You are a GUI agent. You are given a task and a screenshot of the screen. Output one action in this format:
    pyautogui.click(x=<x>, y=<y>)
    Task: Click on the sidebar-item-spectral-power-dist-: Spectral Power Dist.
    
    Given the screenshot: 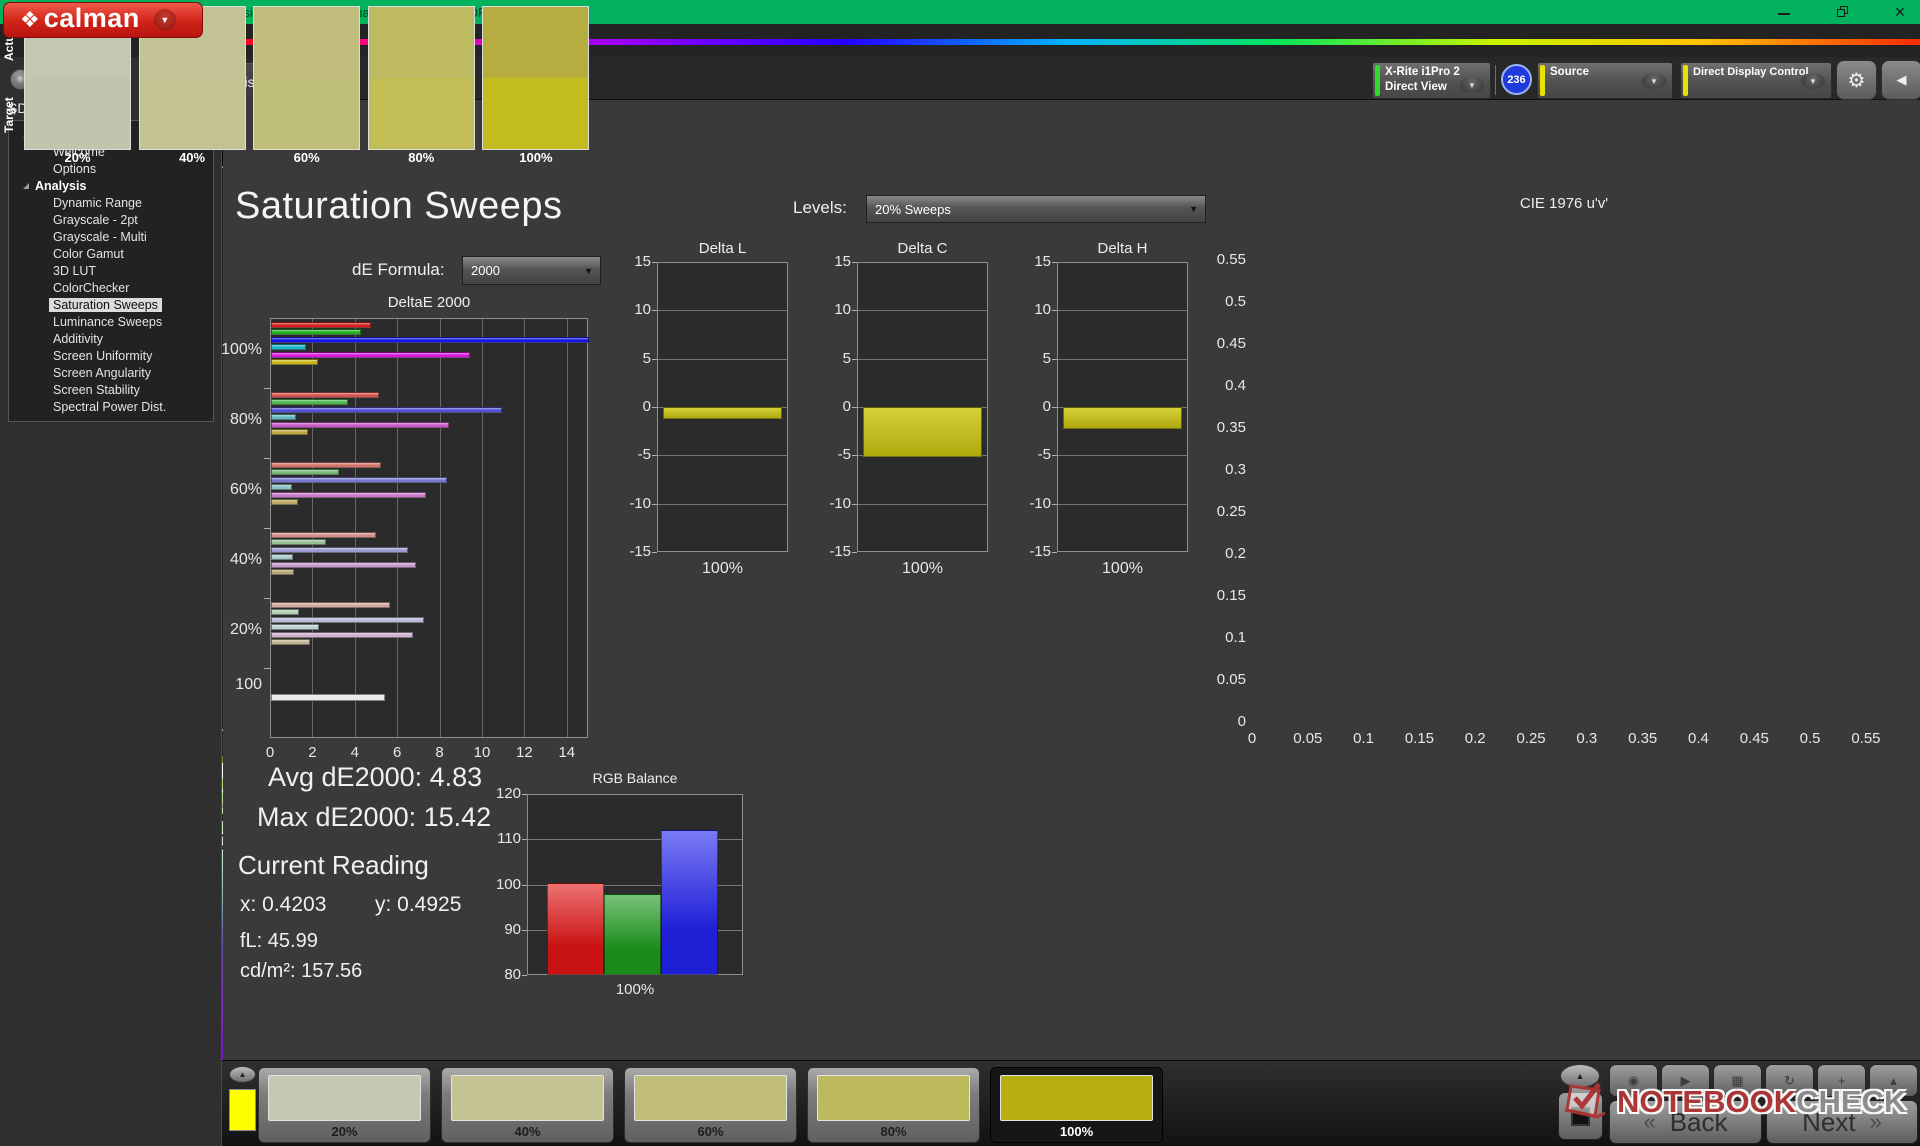 What is the action you would take?
    pyautogui.click(x=109, y=407)
    